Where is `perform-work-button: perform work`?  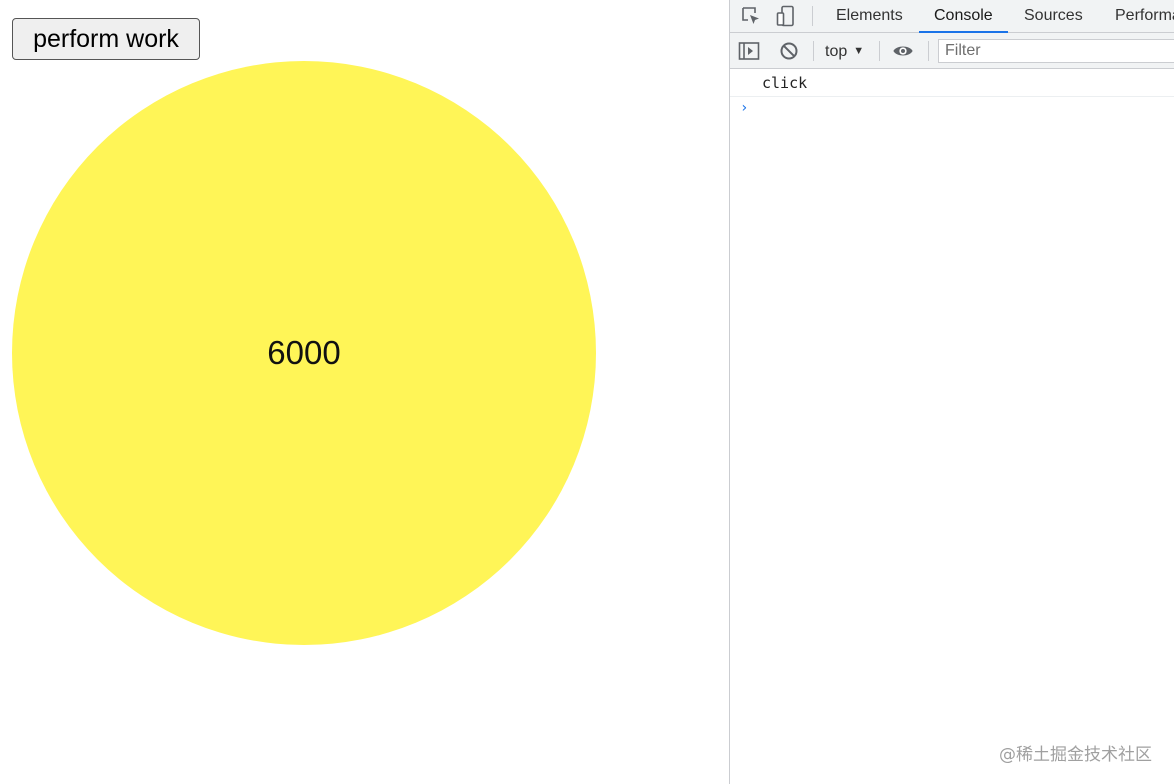 perform-work-button: perform work is located at coordinates (106, 39).